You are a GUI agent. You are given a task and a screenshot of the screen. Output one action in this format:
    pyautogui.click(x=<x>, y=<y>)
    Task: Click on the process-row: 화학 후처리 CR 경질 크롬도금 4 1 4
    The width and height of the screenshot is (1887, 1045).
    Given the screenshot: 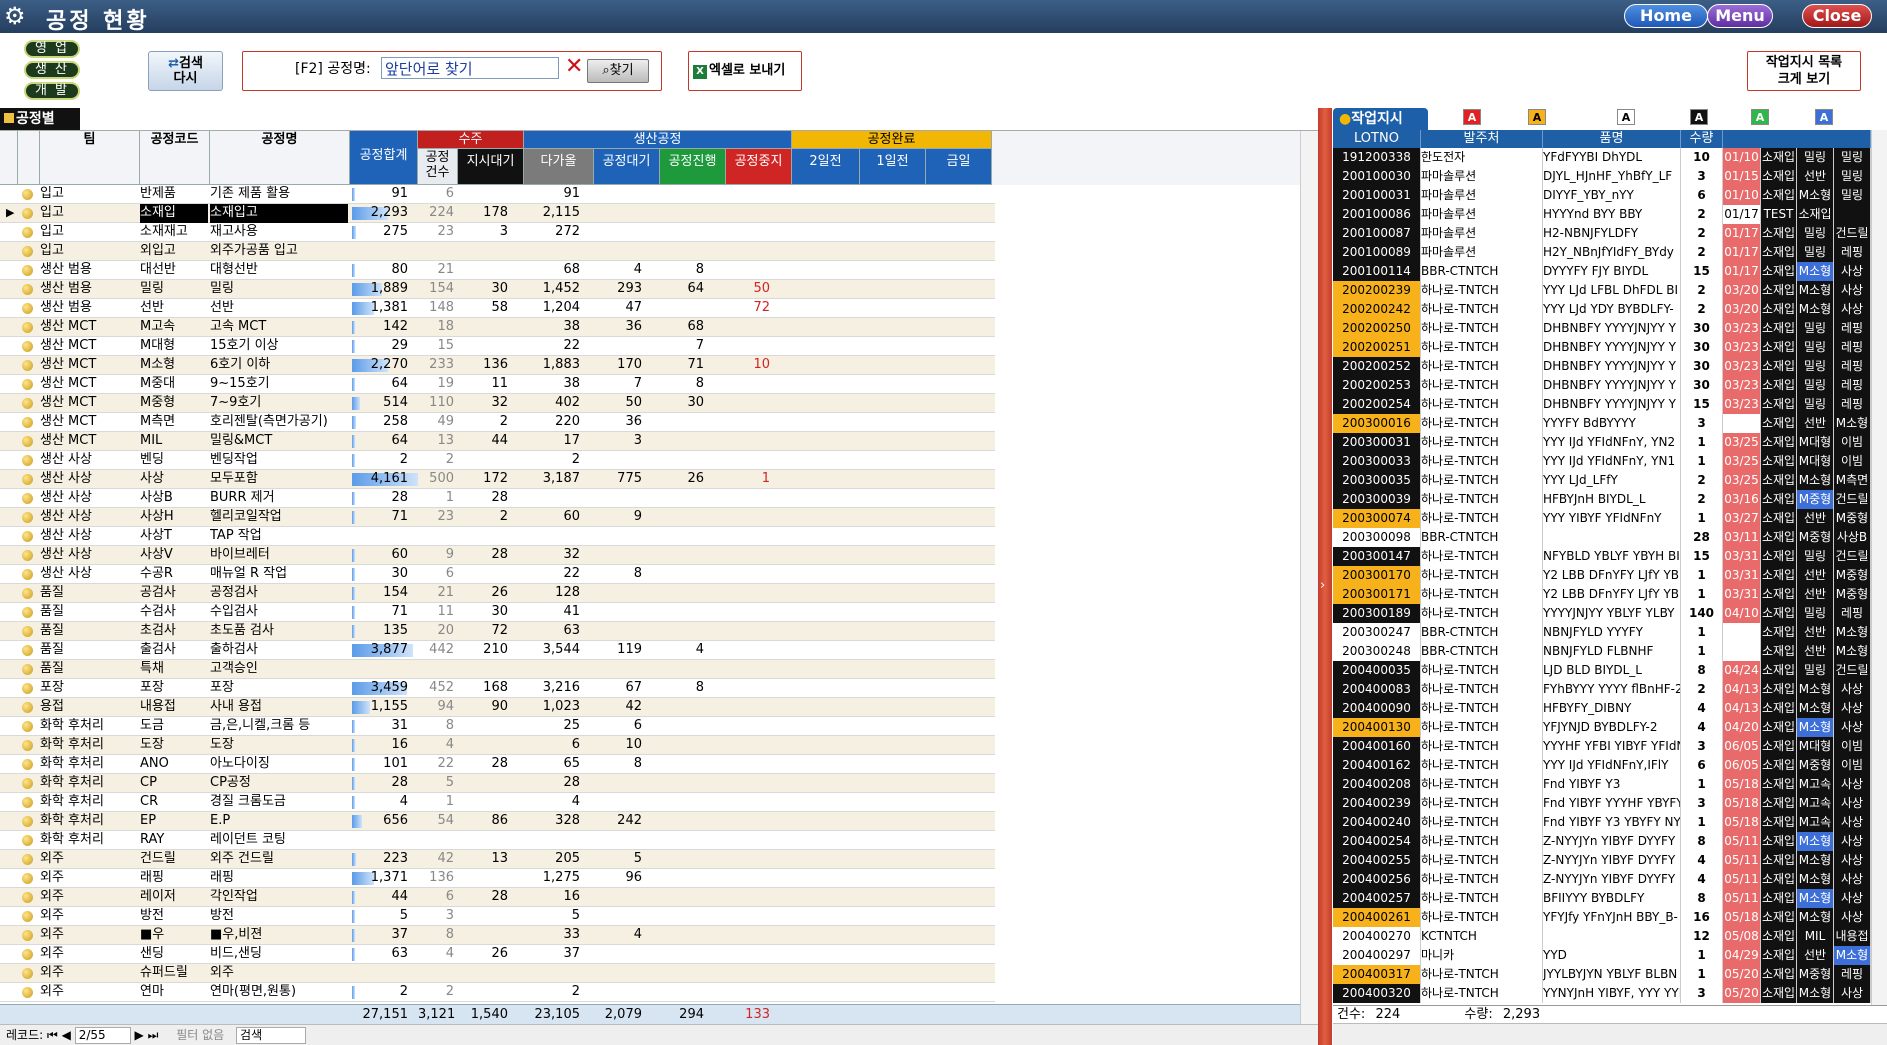 What is the action you would take?
    pyautogui.click(x=497, y=802)
    